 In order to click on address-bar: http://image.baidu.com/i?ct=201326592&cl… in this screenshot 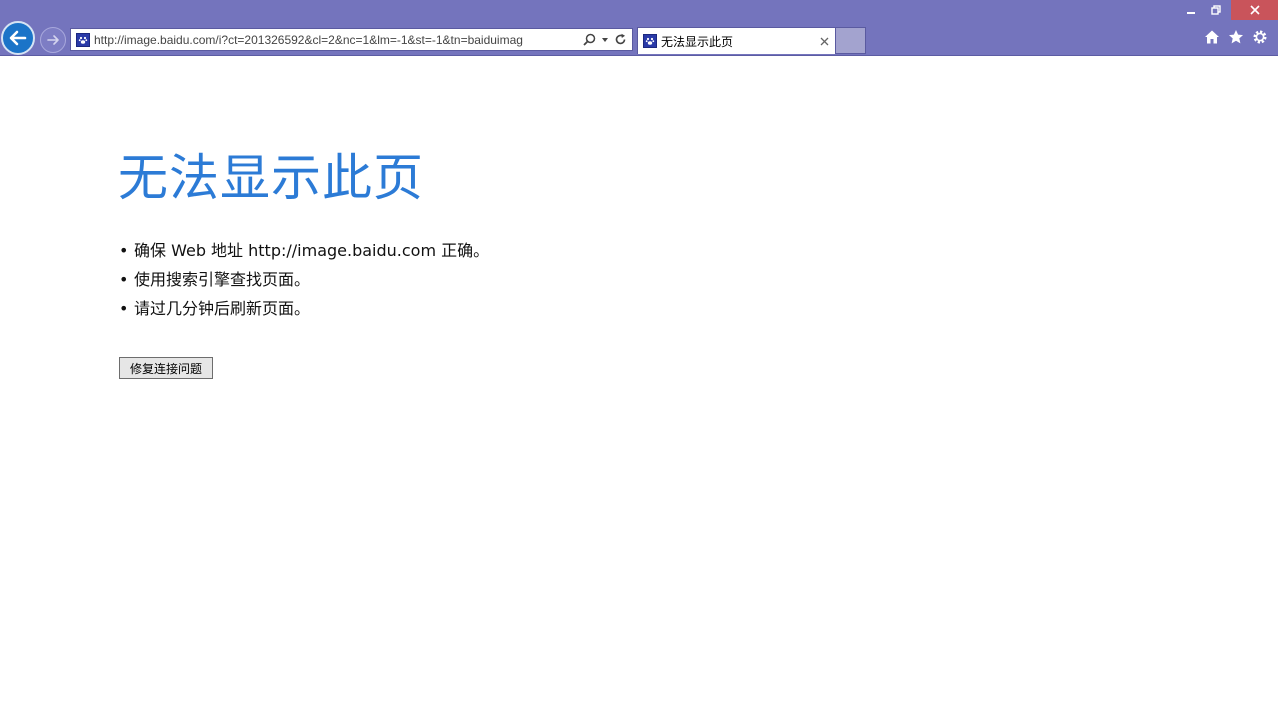, I will do `click(351, 39)`.